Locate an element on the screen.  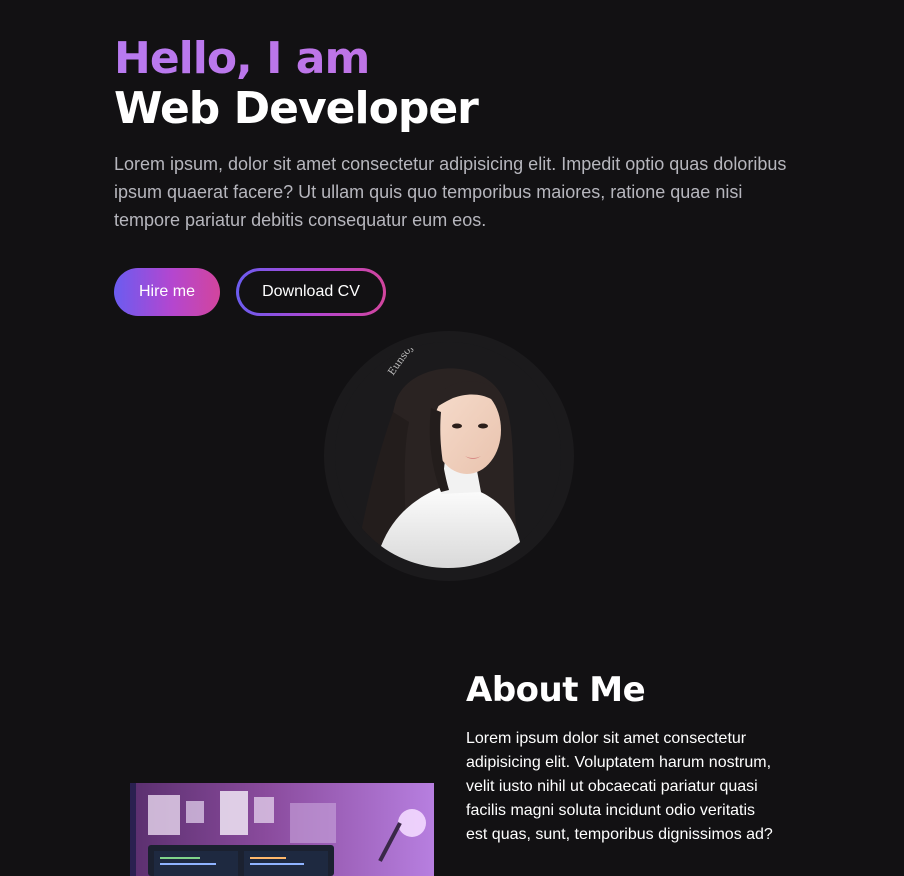
about-image is located at coordinates (282, 829).